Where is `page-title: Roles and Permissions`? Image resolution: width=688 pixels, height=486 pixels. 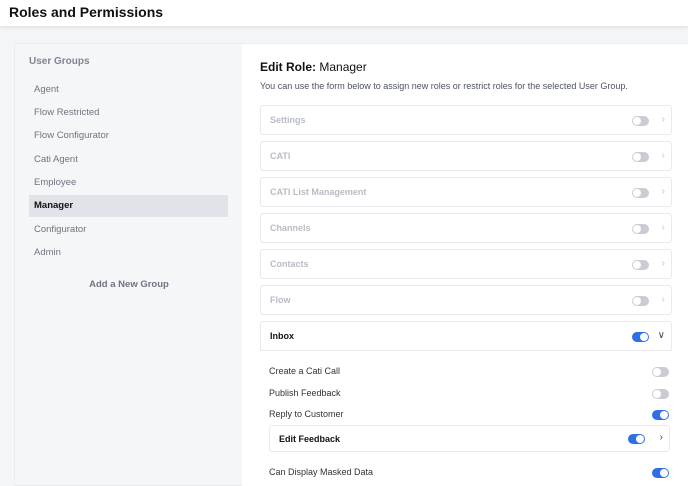 page-title: Roles and Permissions is located at coordinates (86, 12).